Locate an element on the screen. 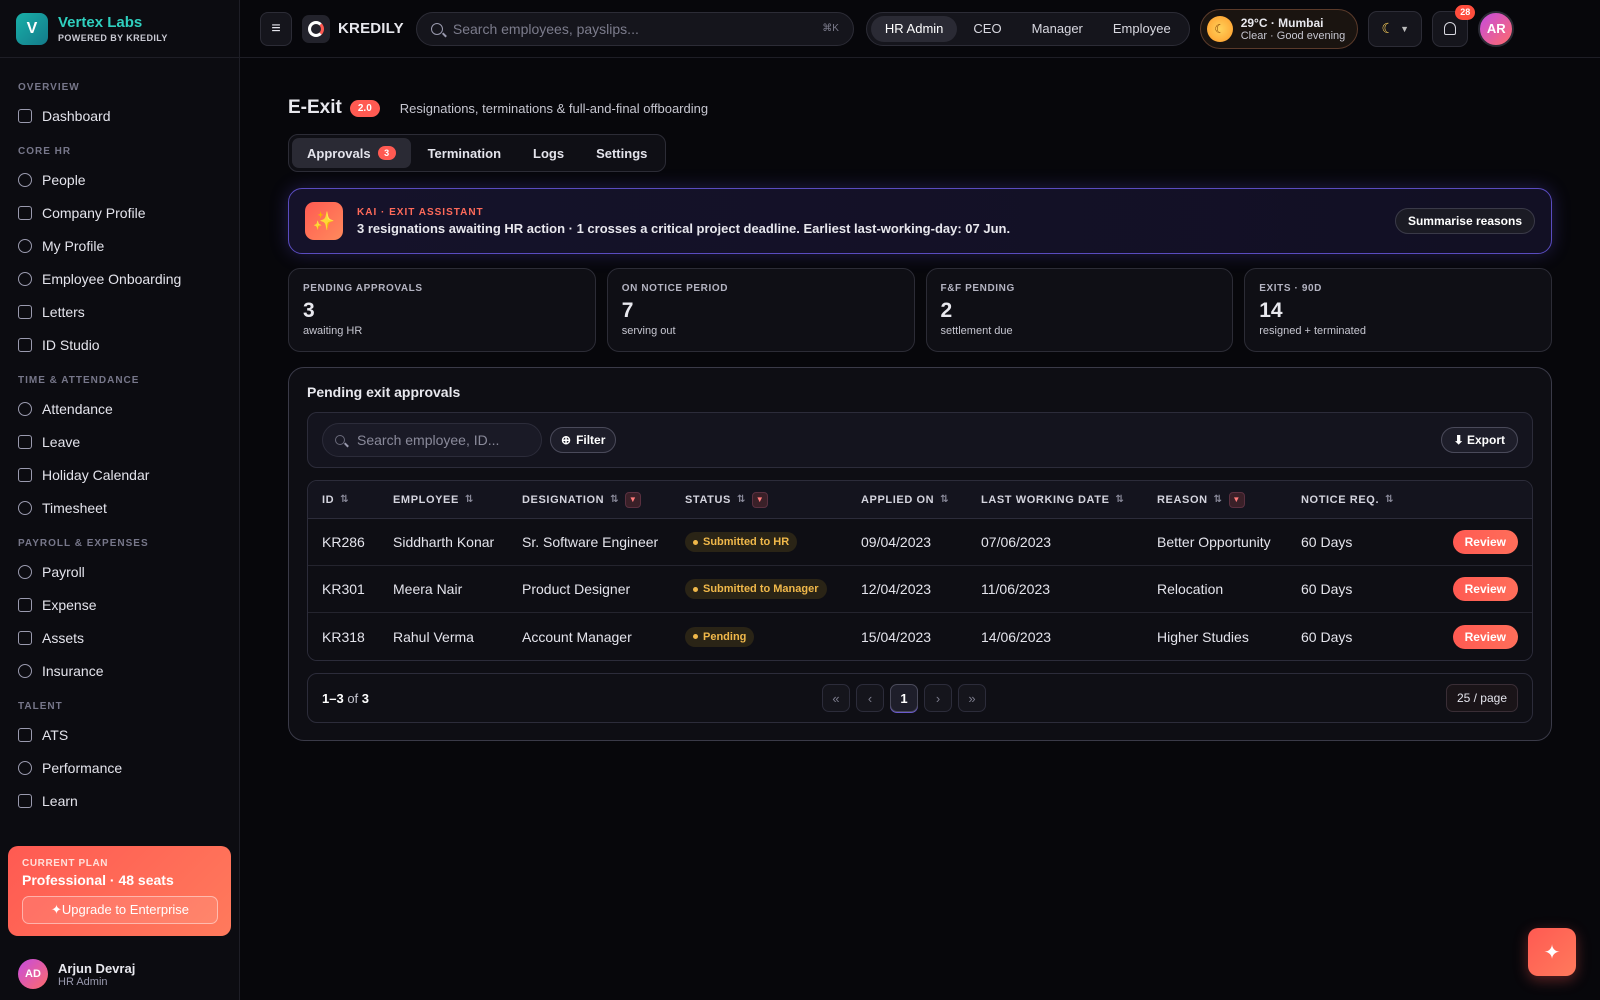 Image resolution: width=1600 pixels, height=1000 pixels. sidebar-item-ats: ATS is located at coordinates (119, 734).